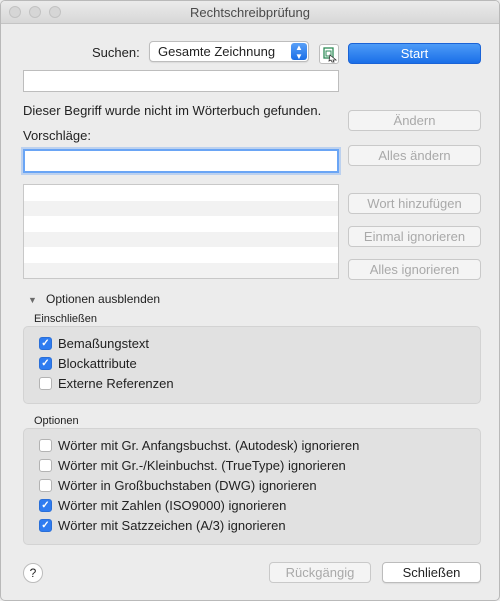 The image size is (500, 601). I want to click on ignore-once-button: Einmal ignorieren, so click(414, 236).